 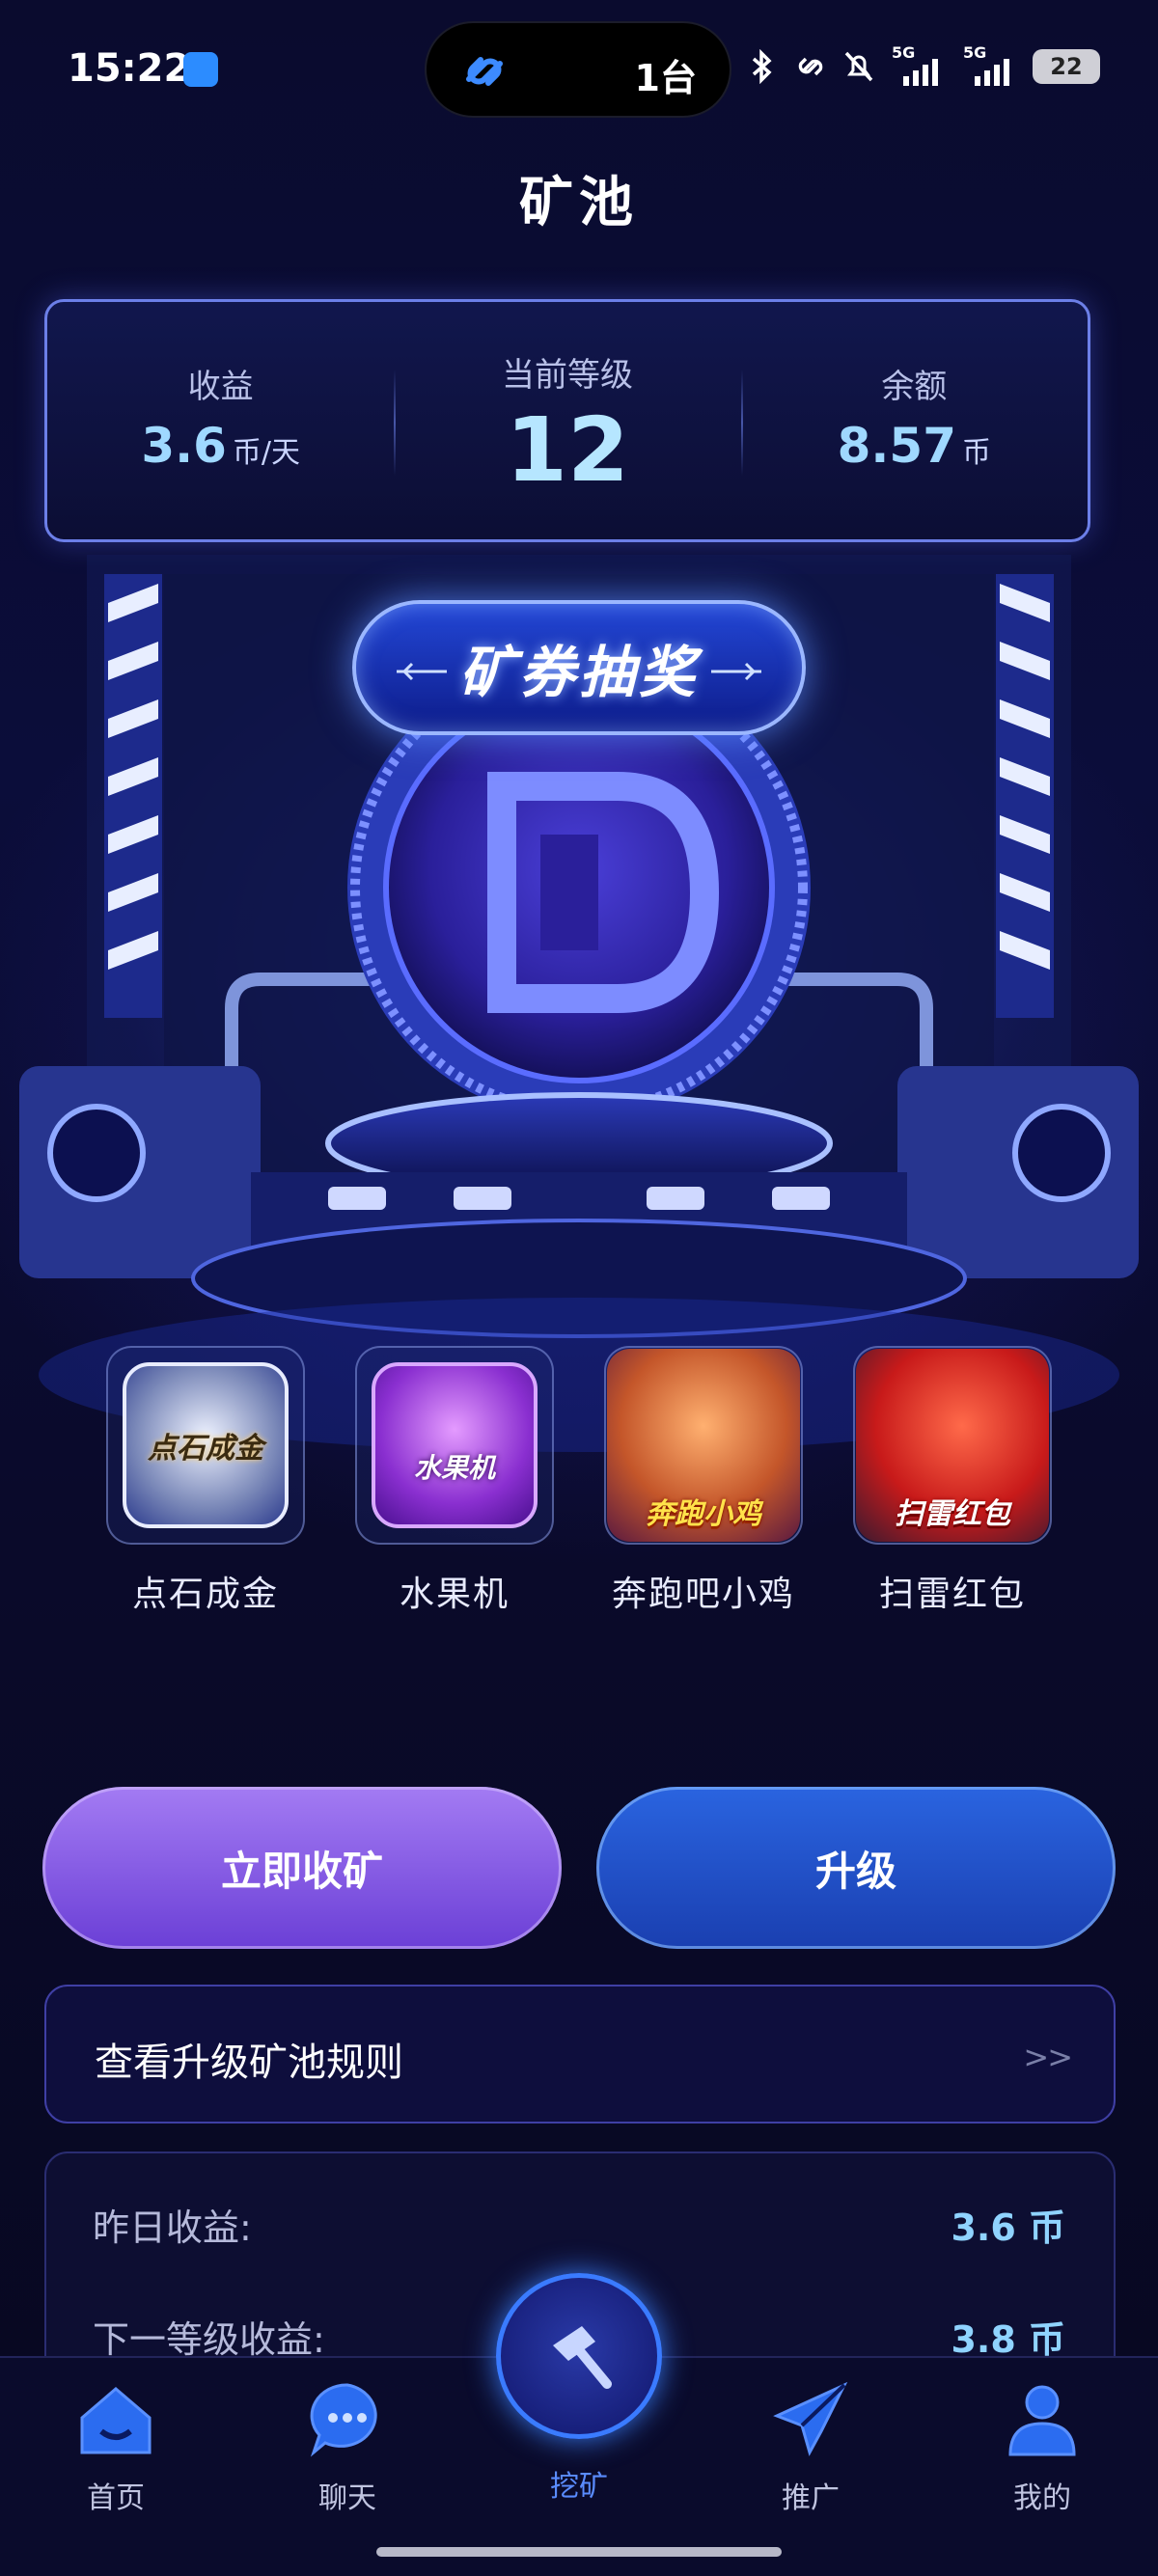 What do you see at coordinates (567, 376) in the screenshot?
I see `level-label: 当前等级` at bounding box center [567, 376].